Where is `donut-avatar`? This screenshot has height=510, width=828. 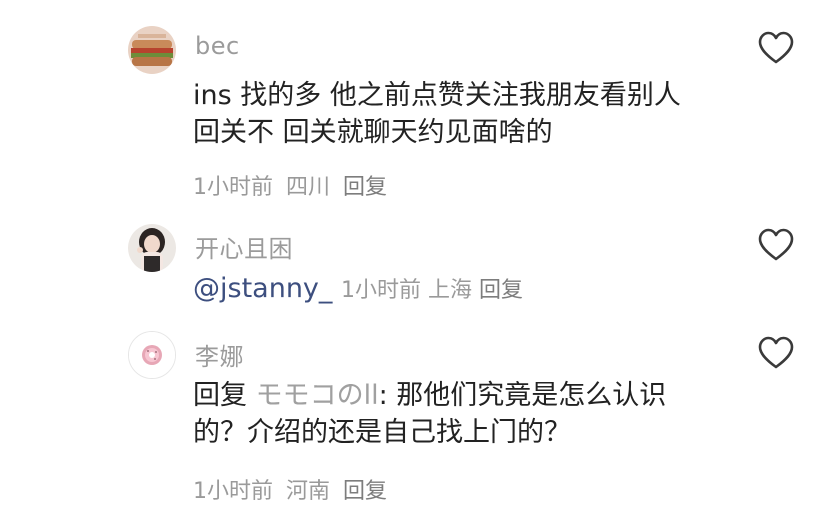 donut-avatar is located at coordinates (152, 355).